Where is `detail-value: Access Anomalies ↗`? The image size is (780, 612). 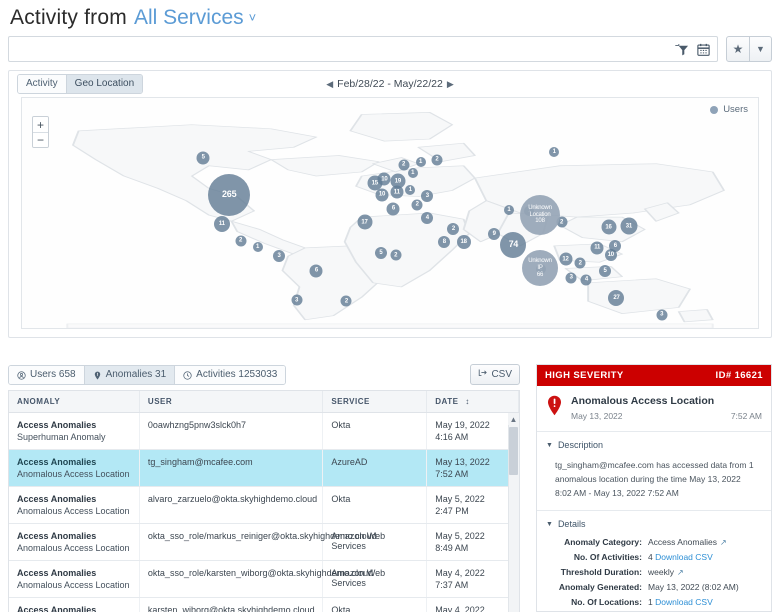 detail-value: Access Anomalies ↗ is located at coordinates (684, 542).